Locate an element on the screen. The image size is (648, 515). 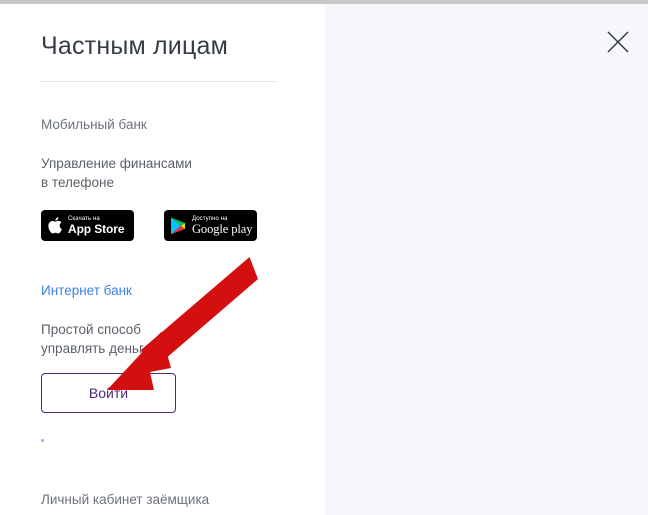
bullet-dot is located at coordinates (42, 440).